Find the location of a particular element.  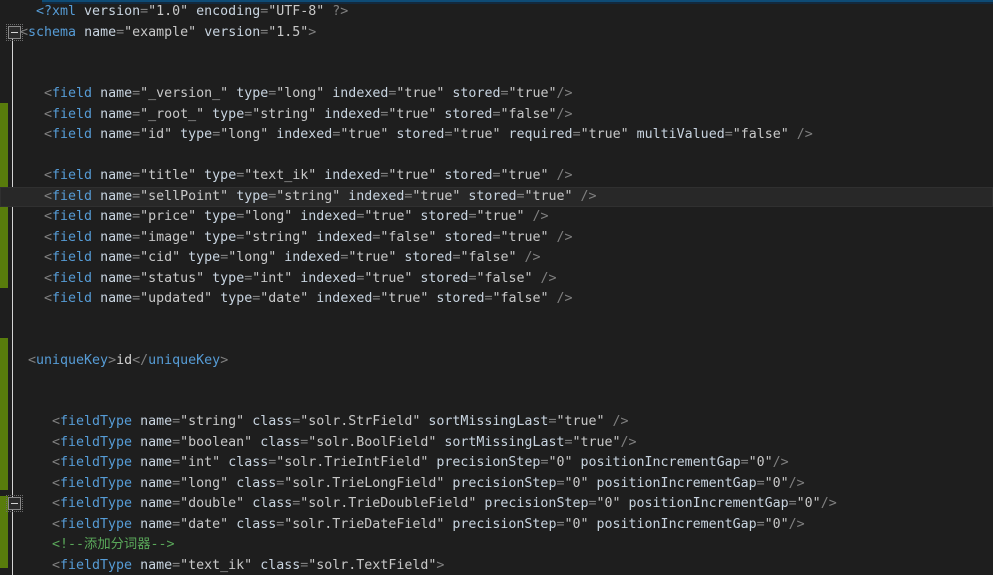

code-line: <schema name="example" version="1.5"> is located at coordinates (496, 33).